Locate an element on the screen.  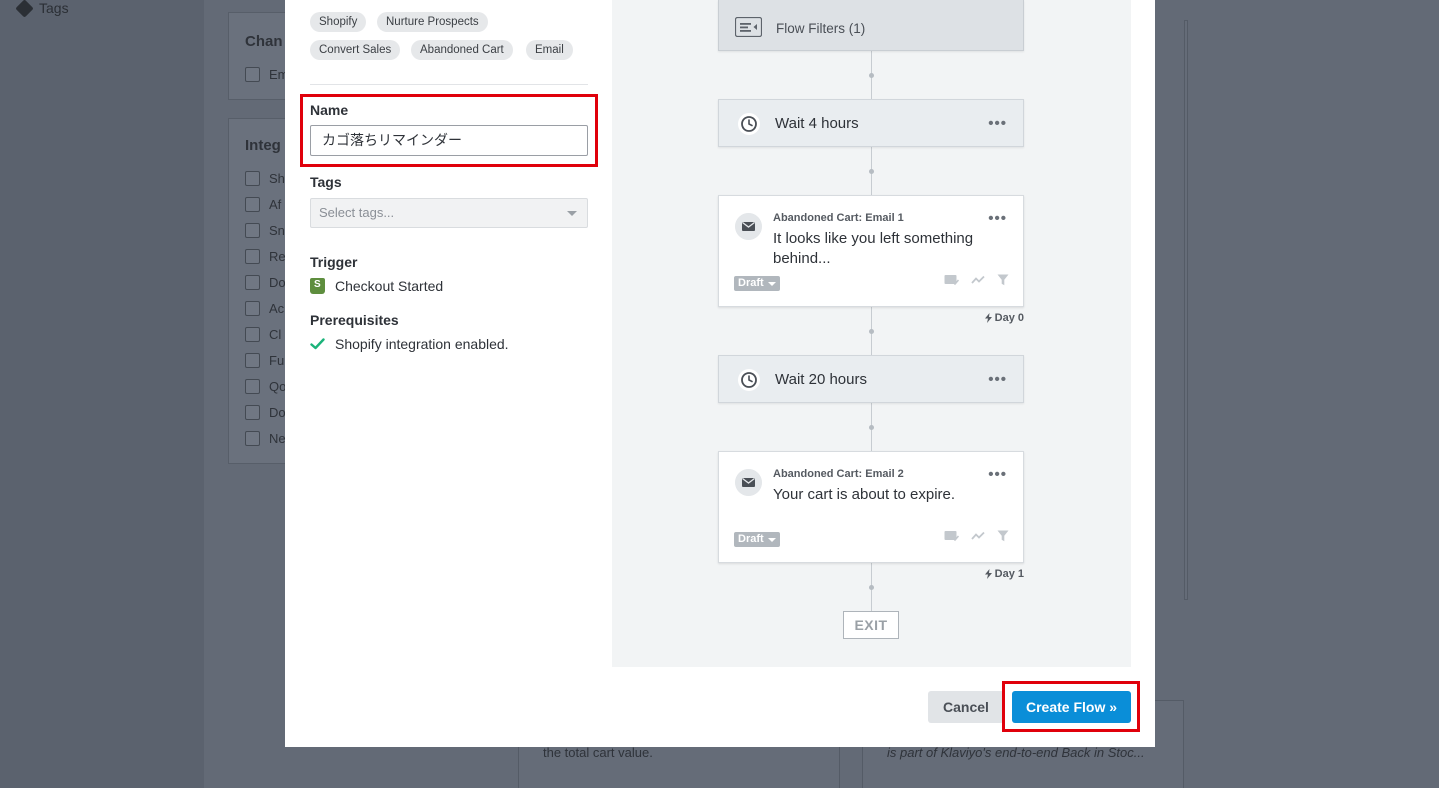
card-description: the total cart value. is located at coordinates (598, 752).